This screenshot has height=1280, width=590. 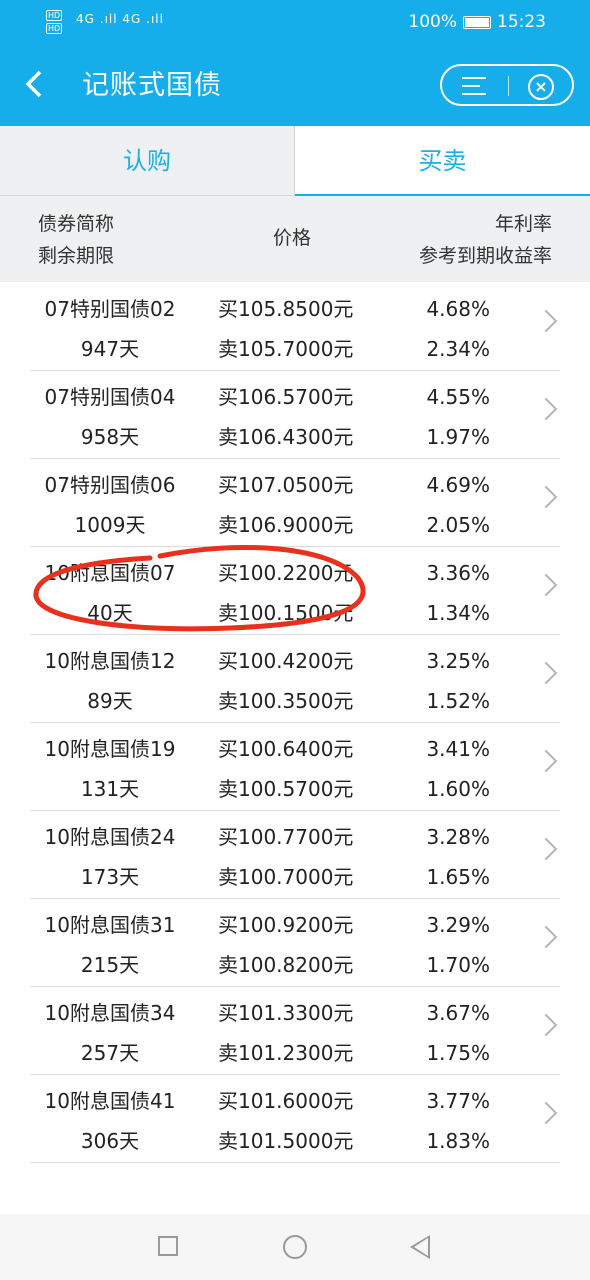 I want to click on status-right: 100% 15:23, so click(x=477, y=22).